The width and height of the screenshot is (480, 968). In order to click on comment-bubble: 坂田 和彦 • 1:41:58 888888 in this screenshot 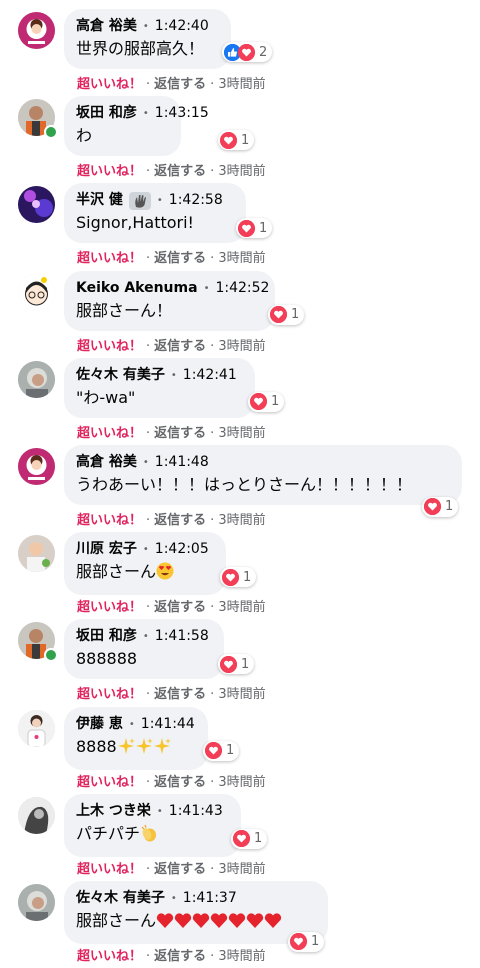, I will do `click(144, 649)`.